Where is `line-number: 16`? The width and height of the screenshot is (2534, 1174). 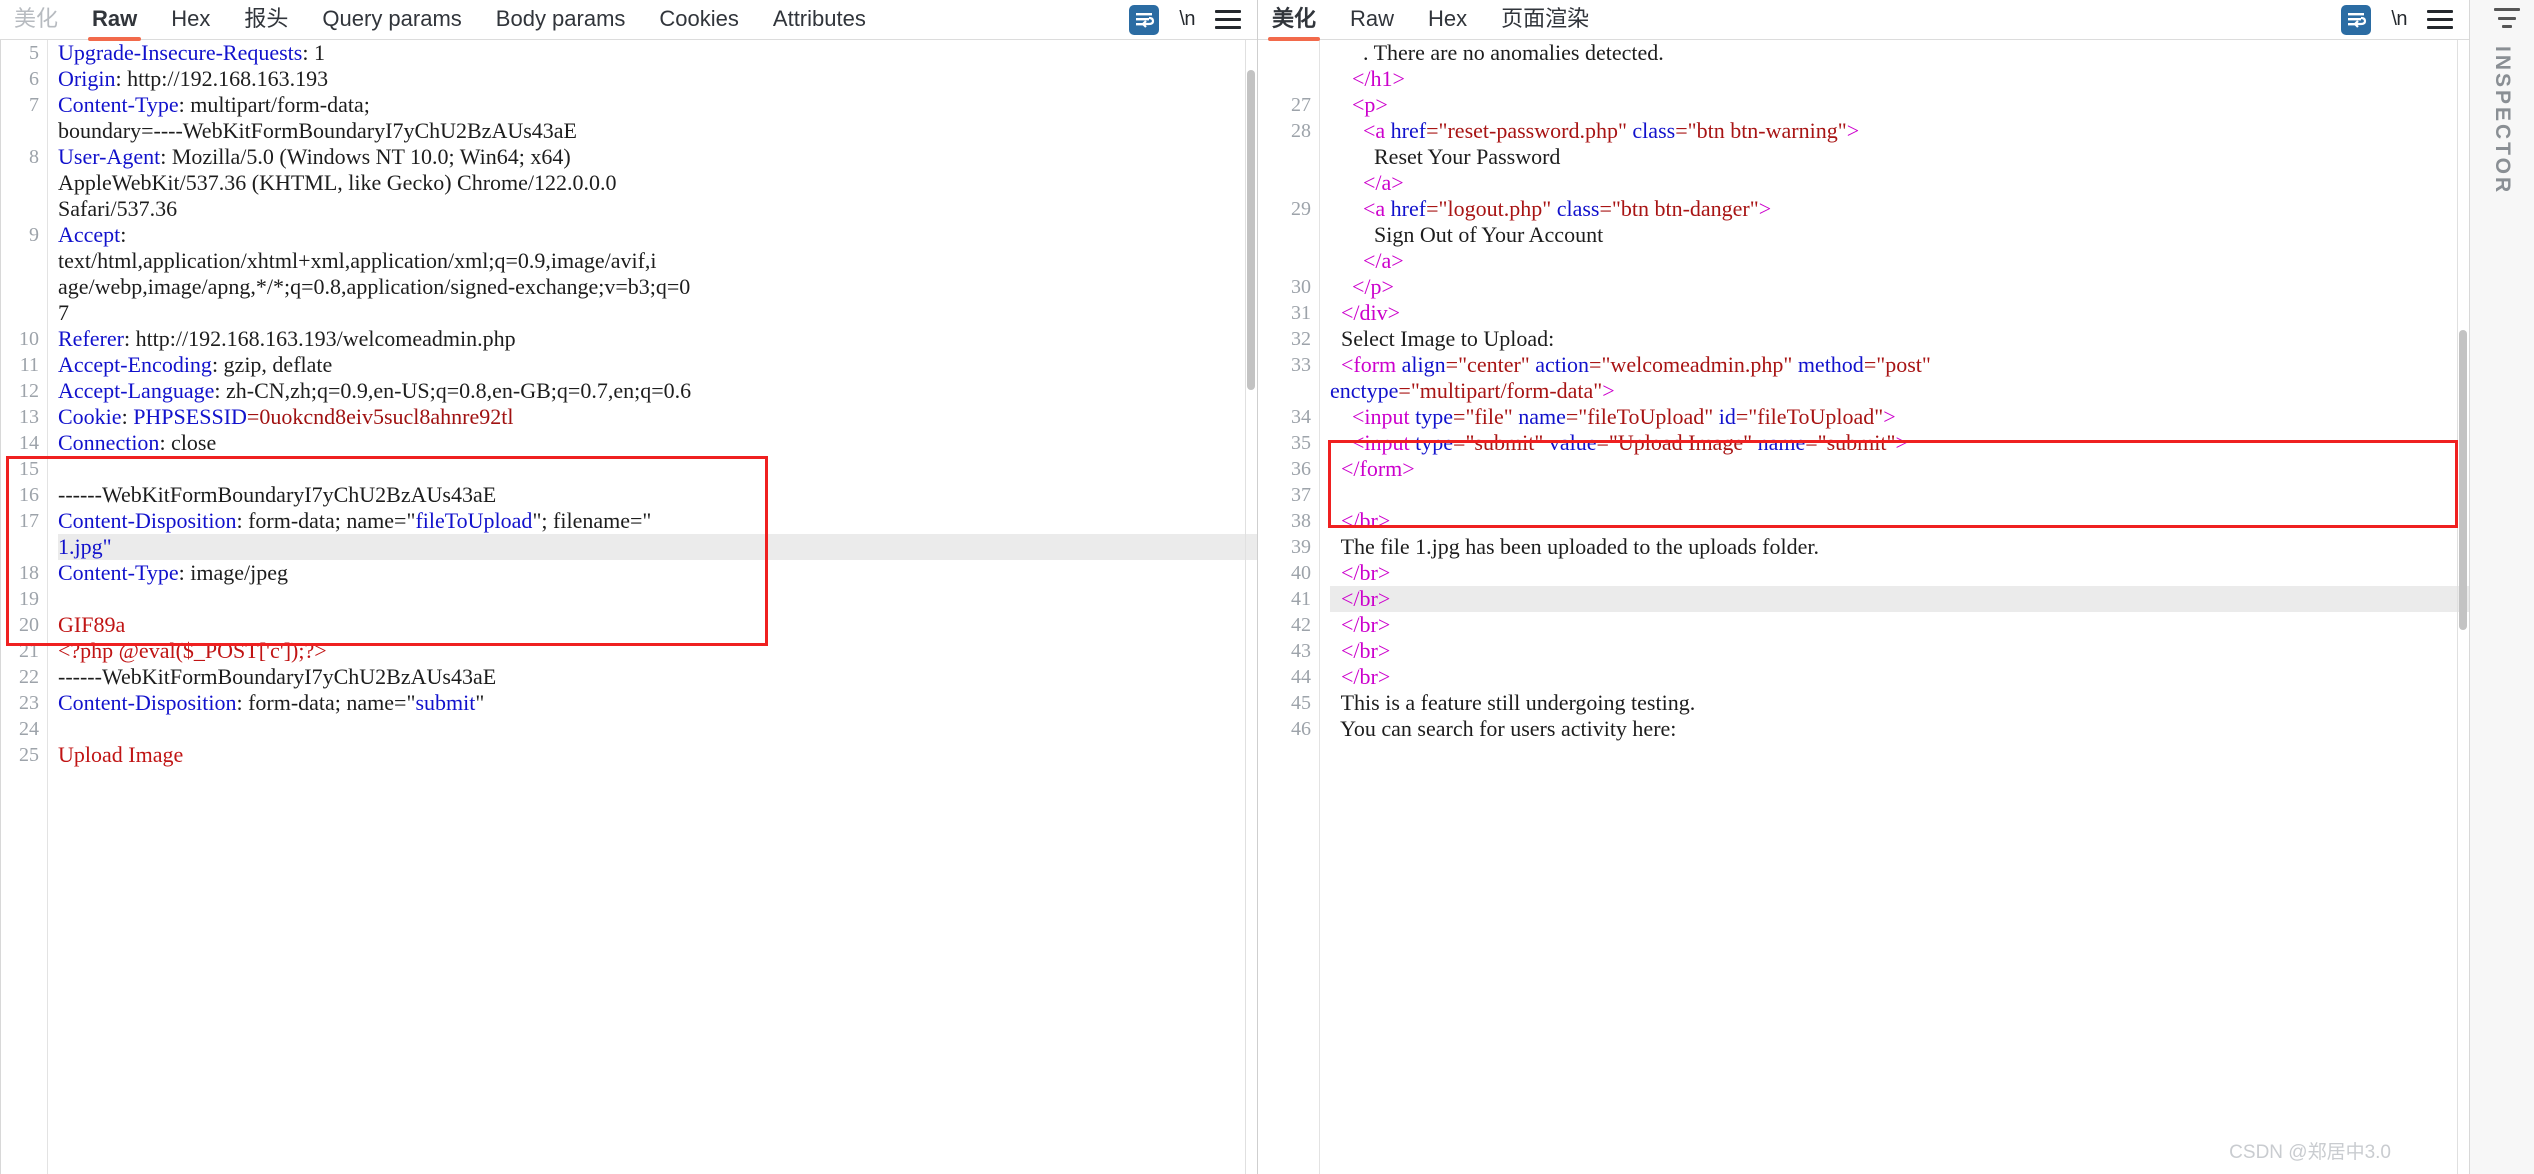
line-number: 16 is located at coordinates (29, 495).